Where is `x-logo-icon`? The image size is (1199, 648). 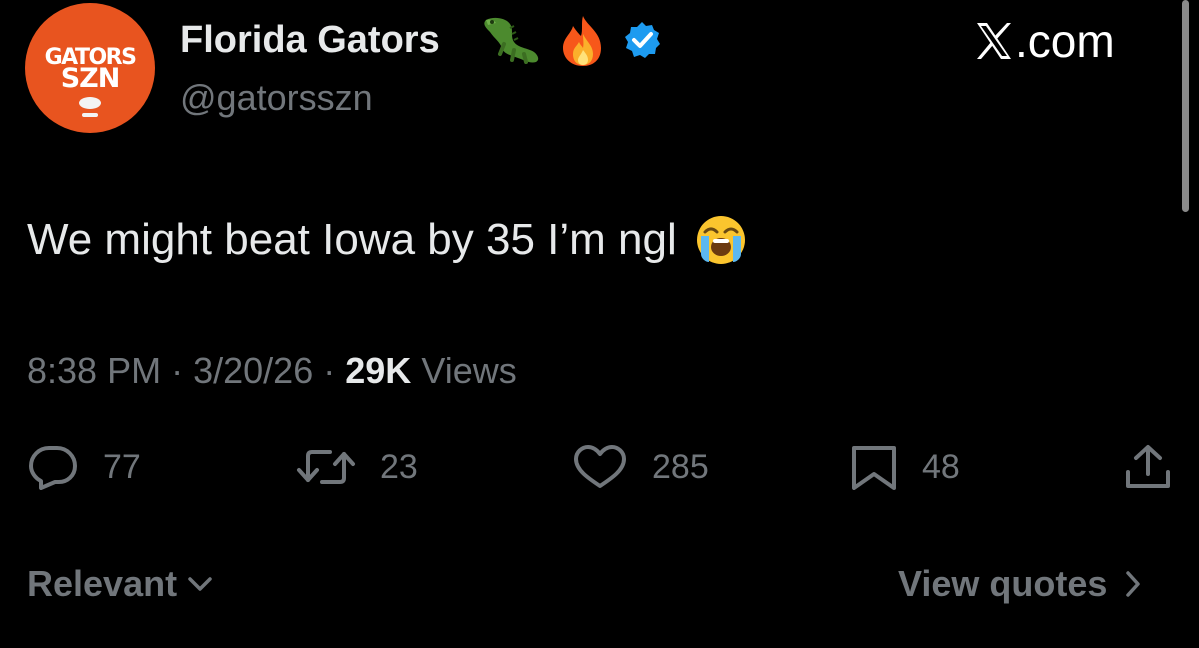 x-logo-icon is located at coordinates (994, 41).